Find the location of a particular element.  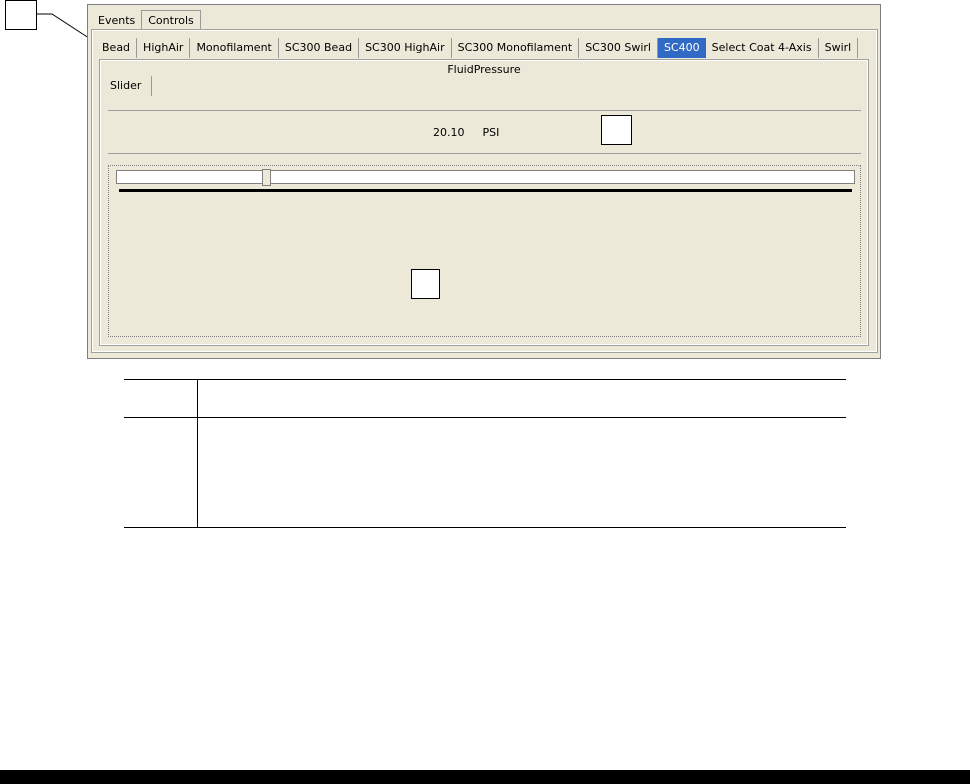

description-table is located at coordinates (485, 453).